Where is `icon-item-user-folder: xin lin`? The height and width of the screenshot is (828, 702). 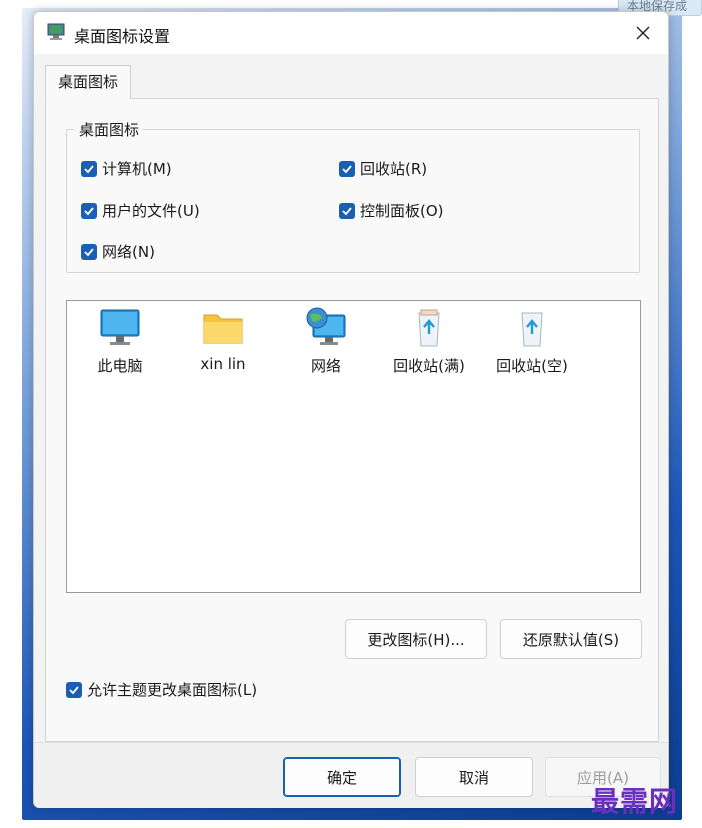
icon-item-user-folder: xin lin is located at coordinates (223, 340).